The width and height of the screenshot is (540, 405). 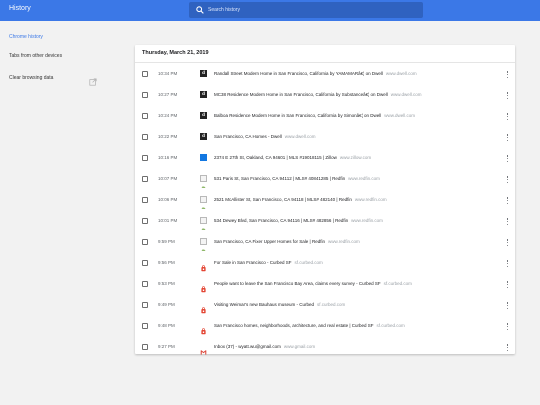 What do you see at coordinates (31, 78) in the screenshot?
I see `sidebar-item-clear-browsing-data: Clear browsing data` at bounding box center [31, 78].